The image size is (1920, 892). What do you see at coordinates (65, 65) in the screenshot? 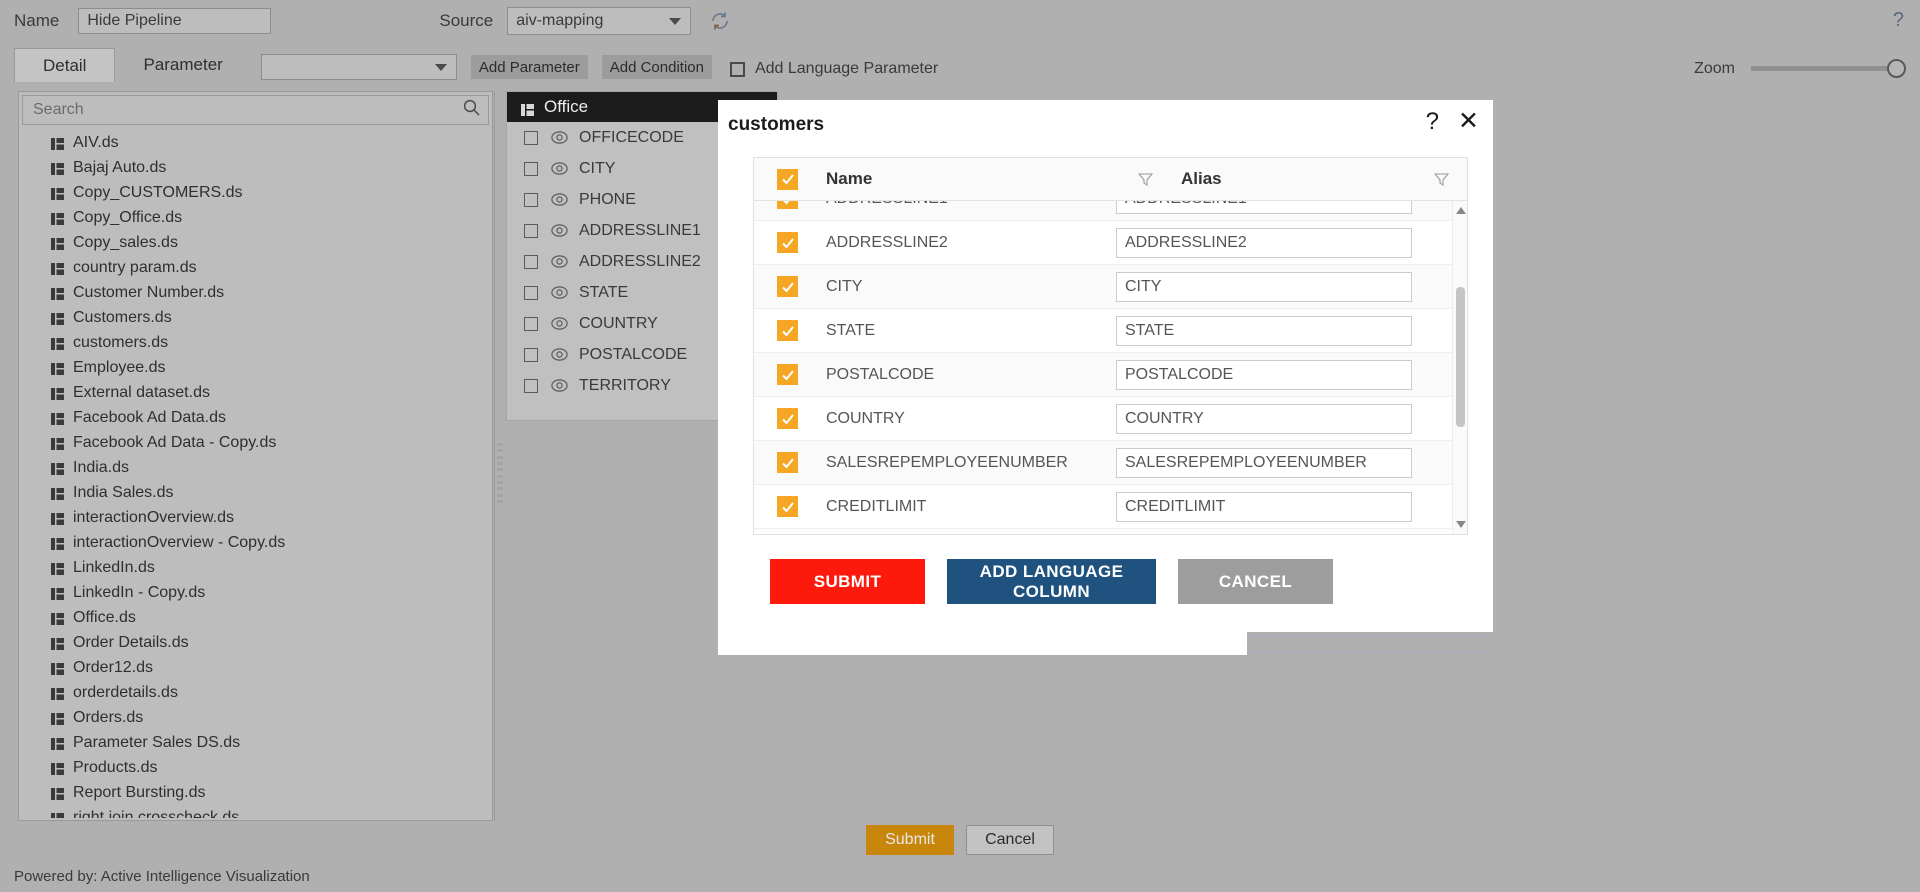
I see `tab-detail: Detail` at bounding box center [65, 65].